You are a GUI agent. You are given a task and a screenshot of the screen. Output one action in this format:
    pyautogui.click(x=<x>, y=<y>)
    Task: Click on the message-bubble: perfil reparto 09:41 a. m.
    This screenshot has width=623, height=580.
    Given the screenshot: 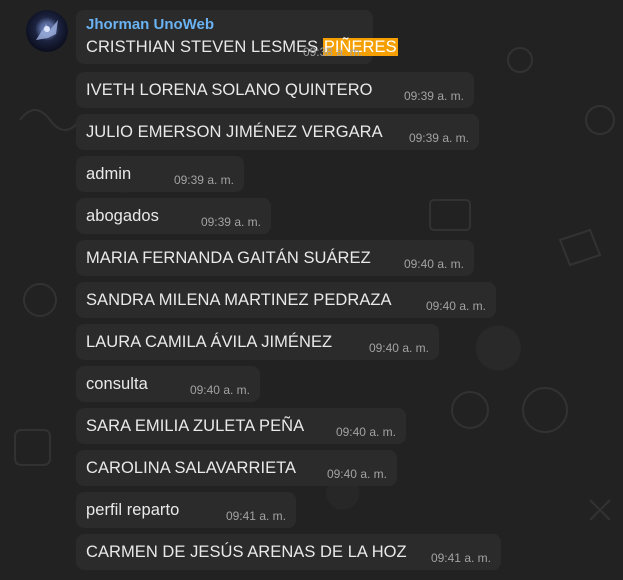 What is the action you would take?
    pyautogui.click(x=186, y=510)
    